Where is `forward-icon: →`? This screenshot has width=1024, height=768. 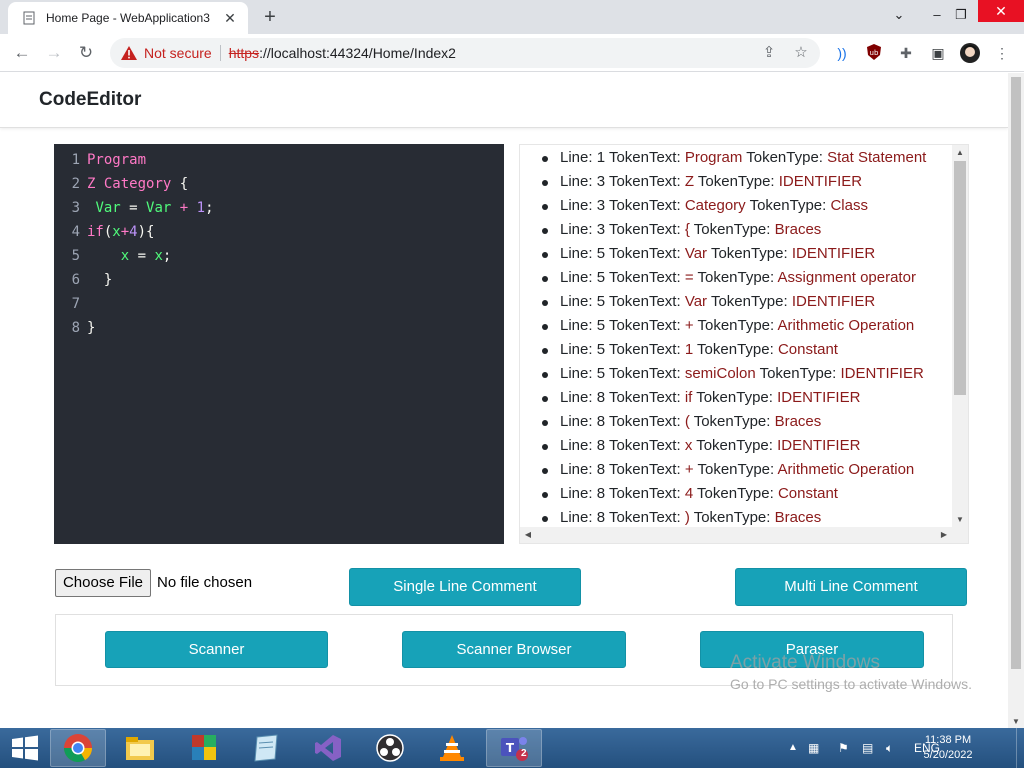
forward-icon: → is located at coordinates (54, 53).